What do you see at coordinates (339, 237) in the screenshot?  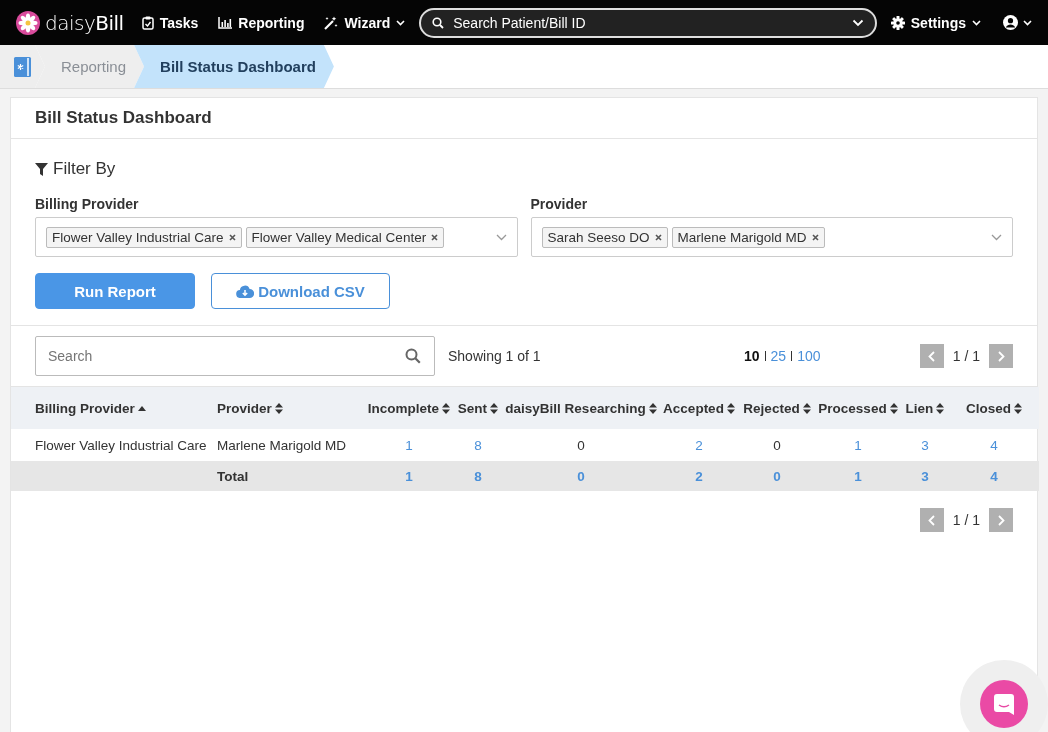 I see `tag-label: Flower Valley Medical Center` at bounding box center [339, 237].